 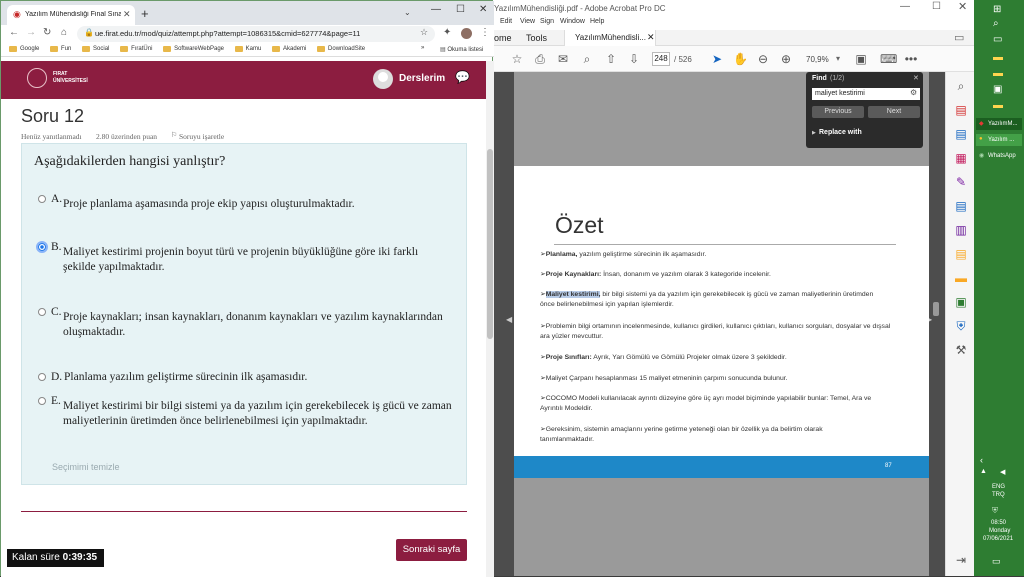 What do you see at coordinates (86, 467) in the screenshot?
I see `clear-selection-link: Seçimimi temizle` at bounding box center [86, 467].